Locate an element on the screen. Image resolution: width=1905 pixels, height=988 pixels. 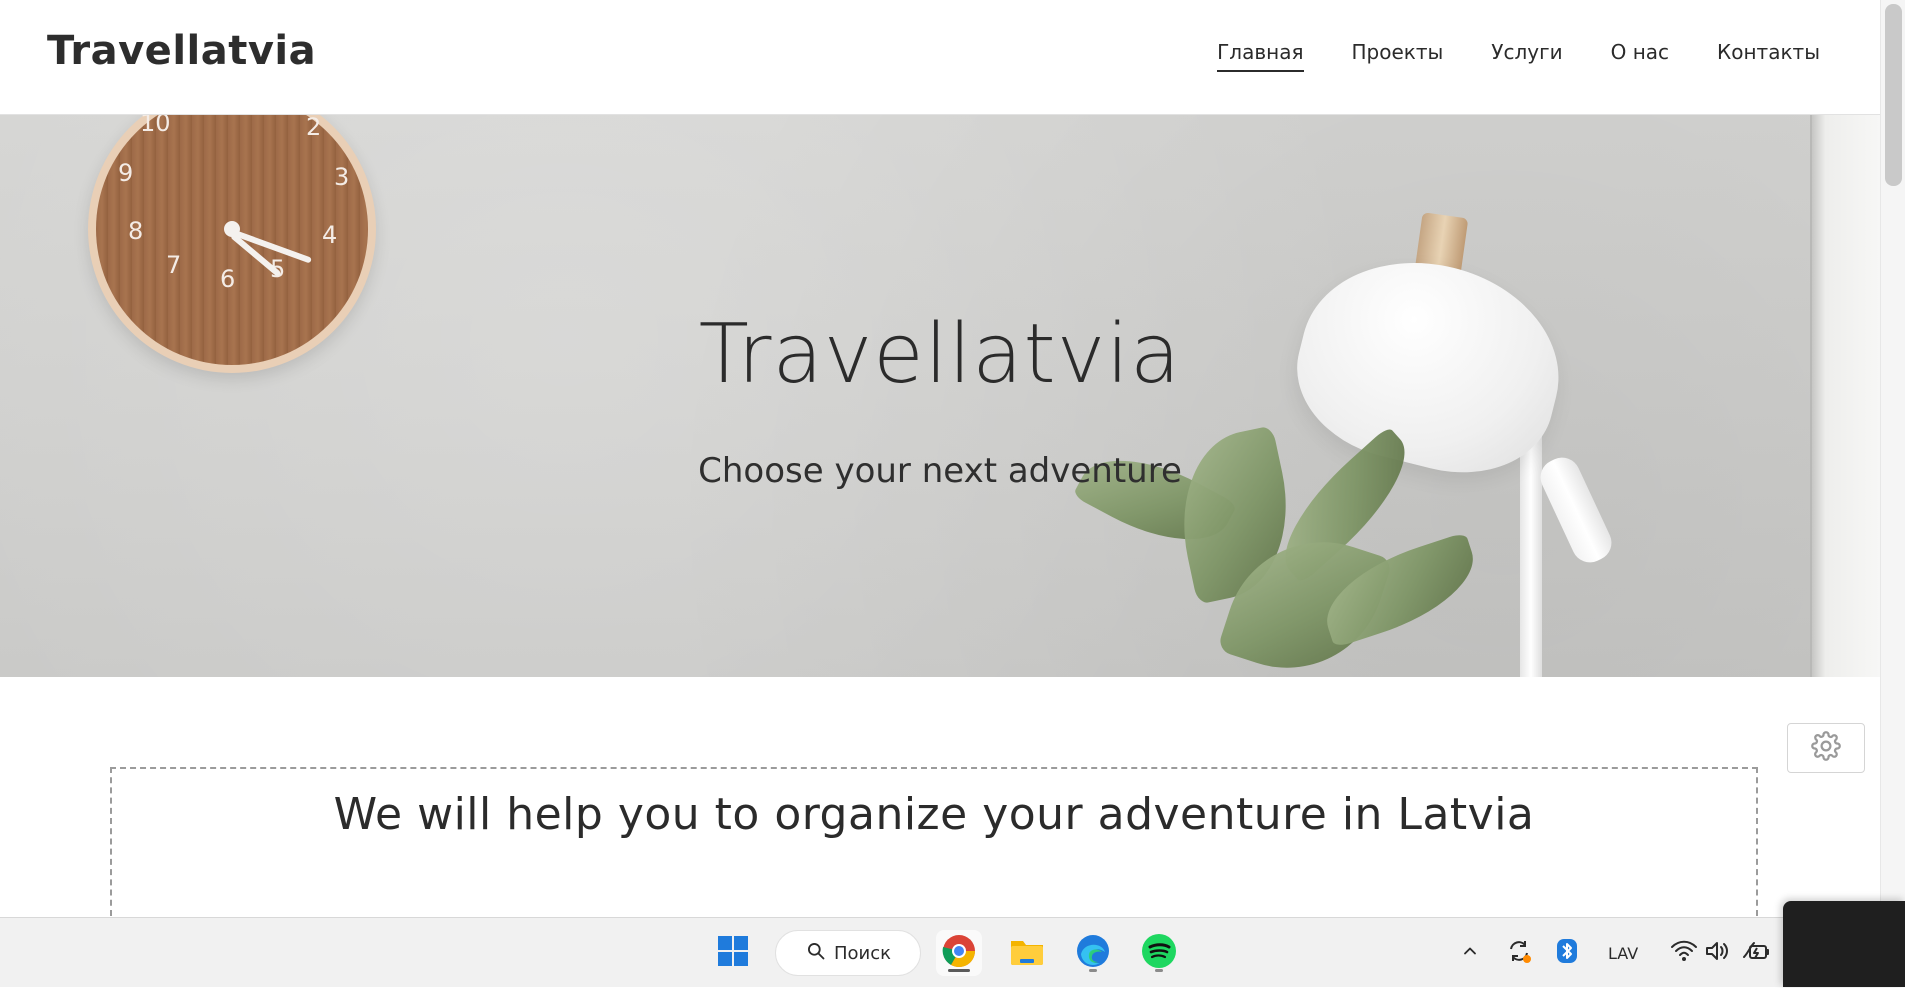
clock-number: 3 is located at coordinates (342, 177).